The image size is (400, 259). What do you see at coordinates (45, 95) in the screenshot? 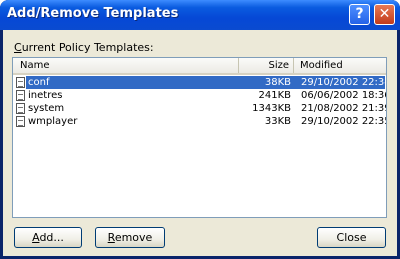
I see `template-name: inetres` at bounding box center [45, 95].